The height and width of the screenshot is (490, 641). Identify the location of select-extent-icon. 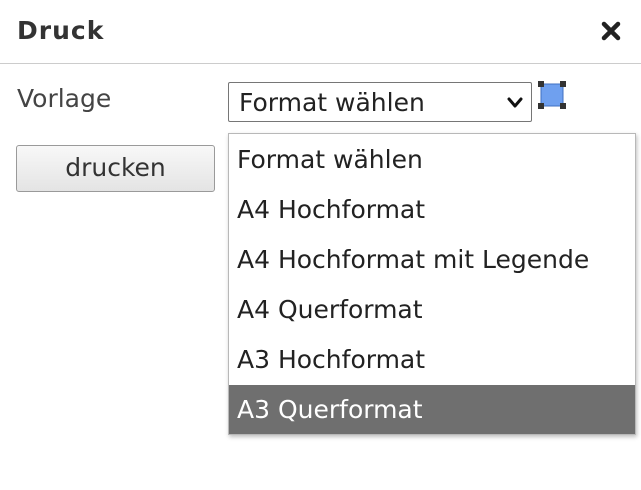
(552, 95).